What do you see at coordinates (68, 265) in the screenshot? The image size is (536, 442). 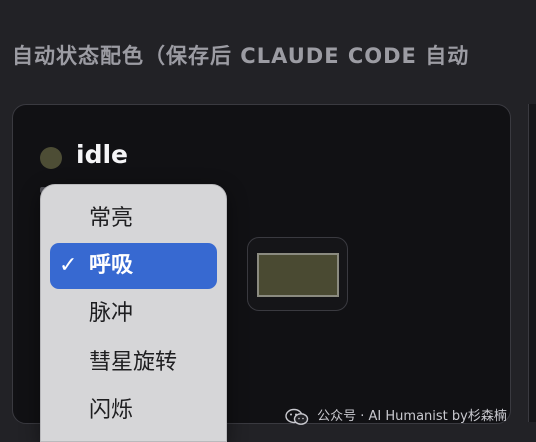 I see `checkmark-icon: ✓` at bounding box center [68, 265].